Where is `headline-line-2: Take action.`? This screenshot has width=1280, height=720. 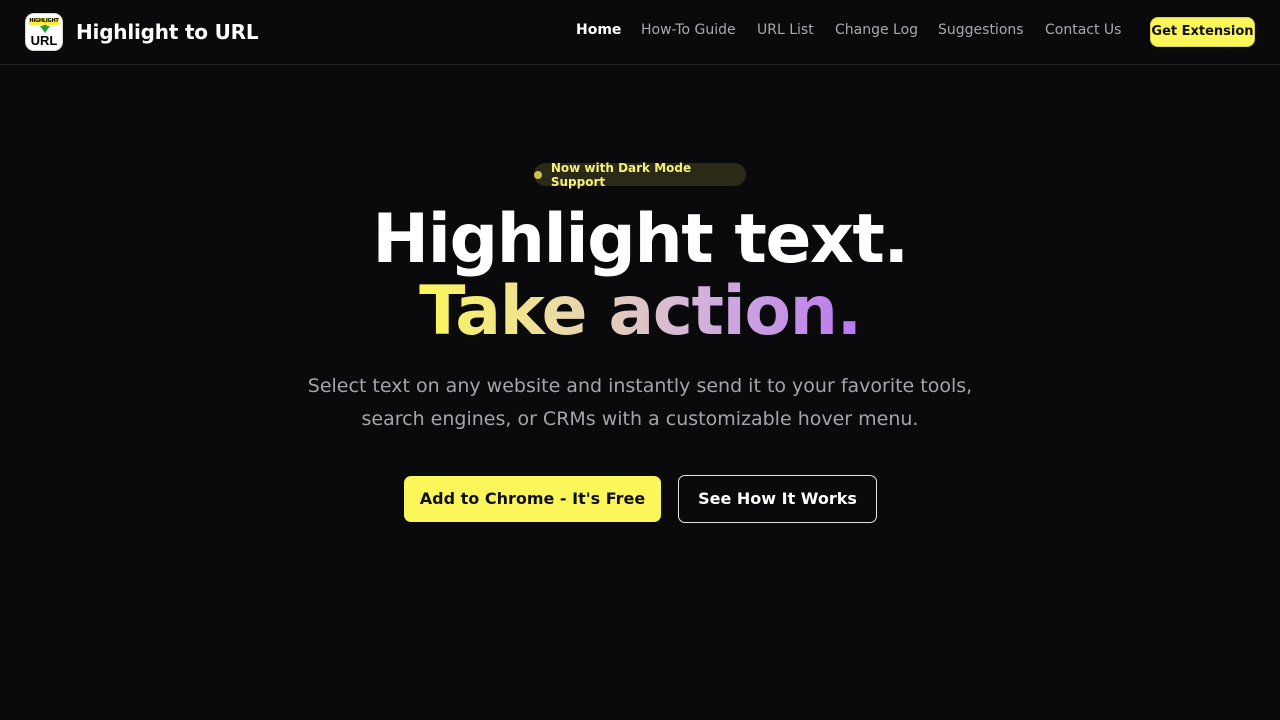
headline-line-2: Take action. is located at coordinates (640, 312).